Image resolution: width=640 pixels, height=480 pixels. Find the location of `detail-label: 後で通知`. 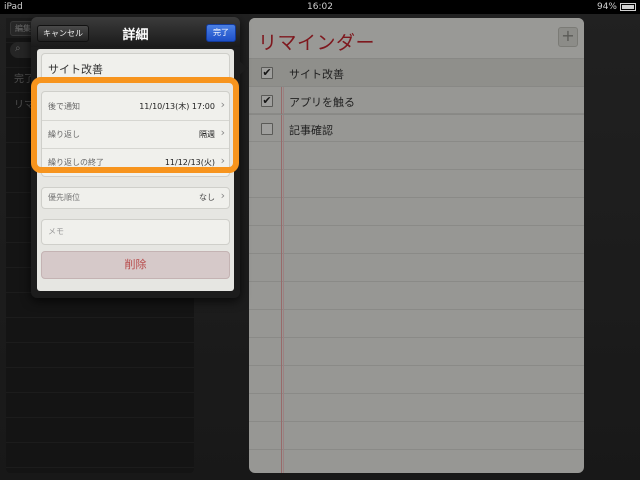

detail-label: 後で通知 is located at coordinates (64, 106).